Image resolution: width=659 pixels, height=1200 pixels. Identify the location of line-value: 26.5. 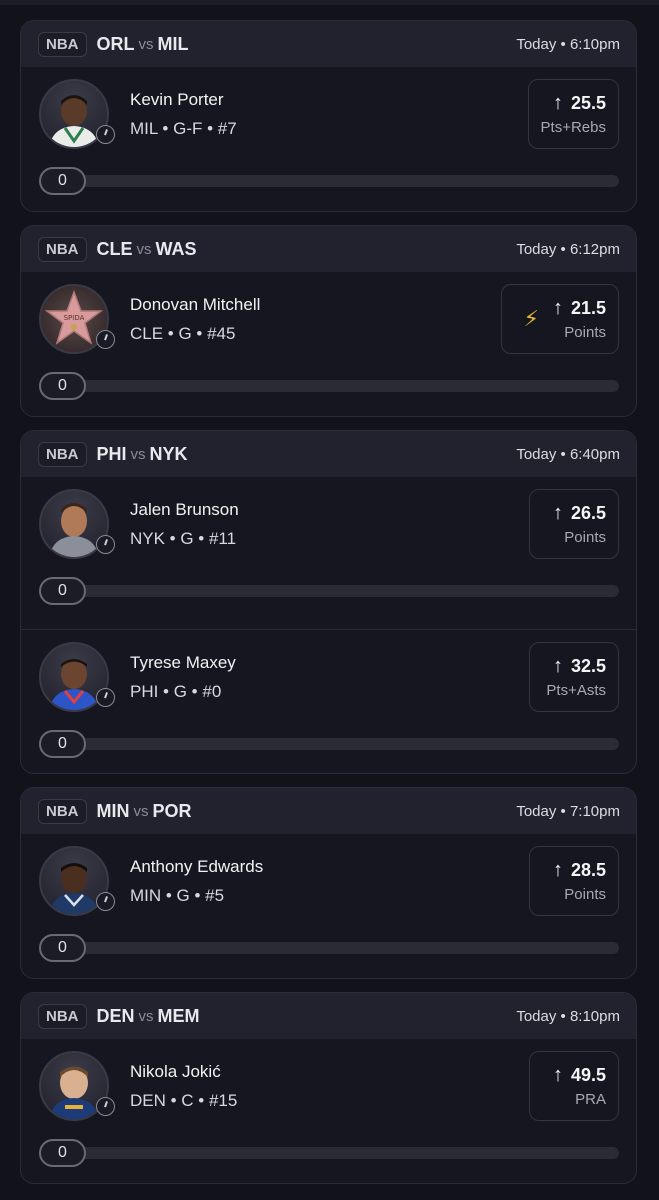
(588, 513).